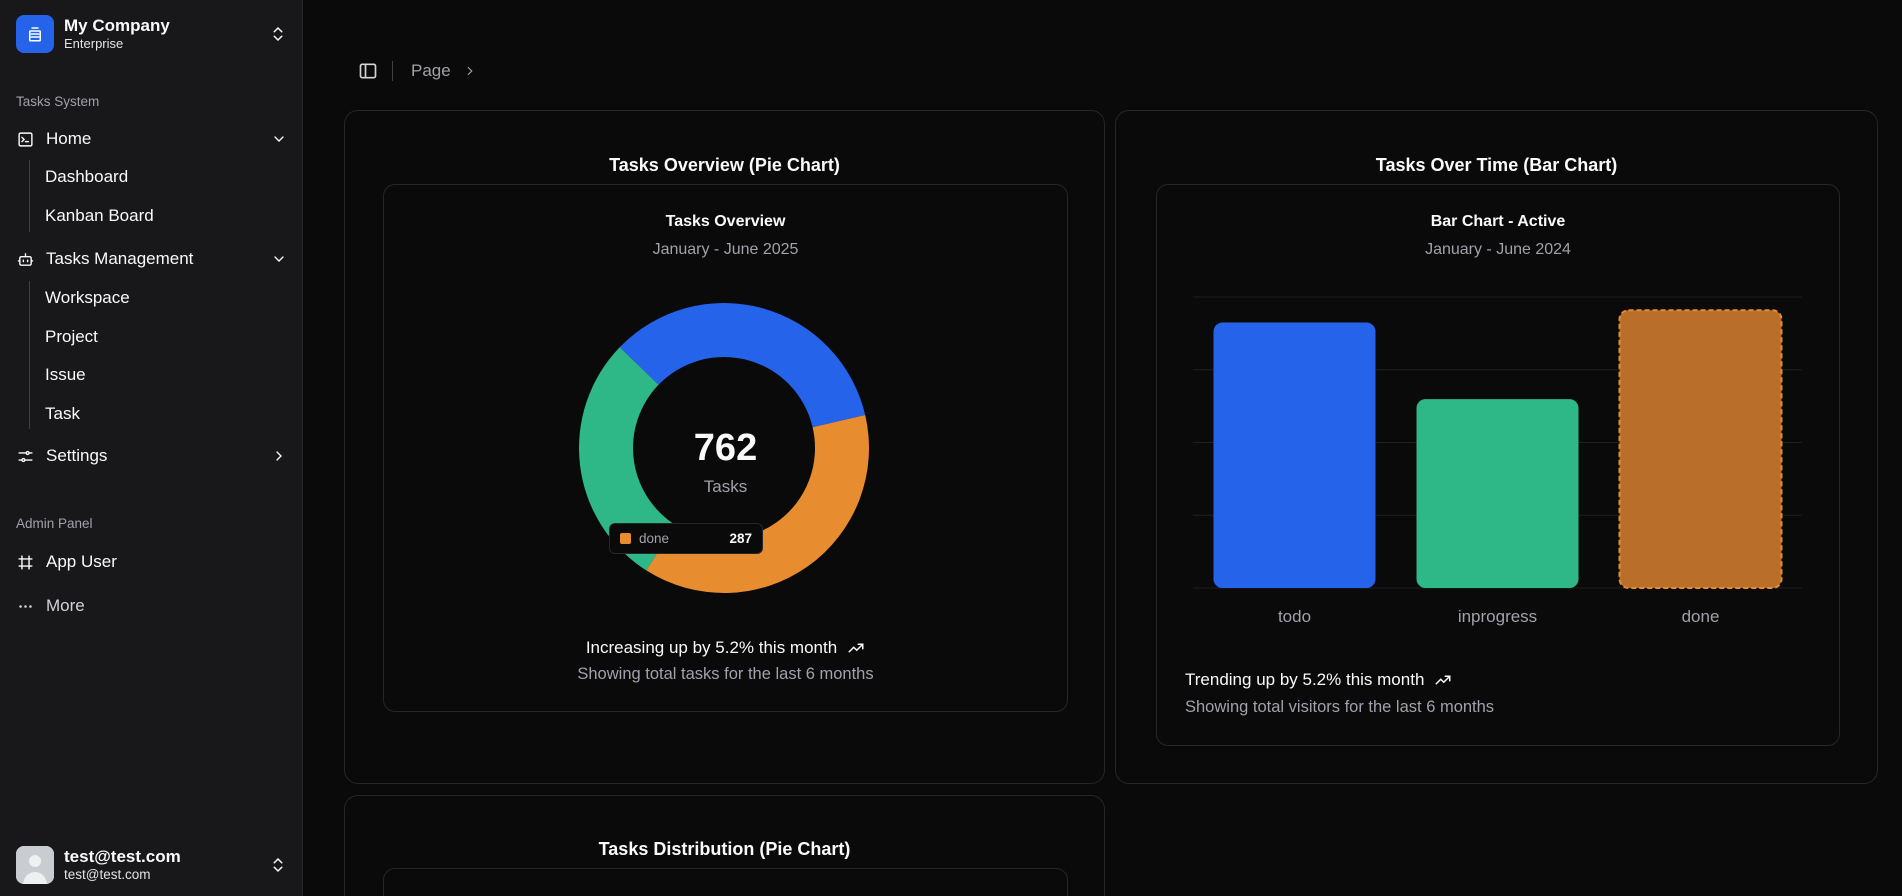 The image size is (1902, 896). Describe the element at coordinates (1294, 616) in the screenshot. I see `x-tick-label: todo` at that location.